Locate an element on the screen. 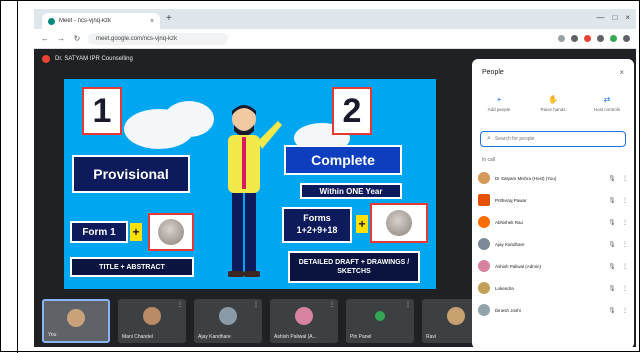 This screenshot has height=353, width=640. participant-tile: ⋮ Mani Chandel is located at coordinates (152, 321).